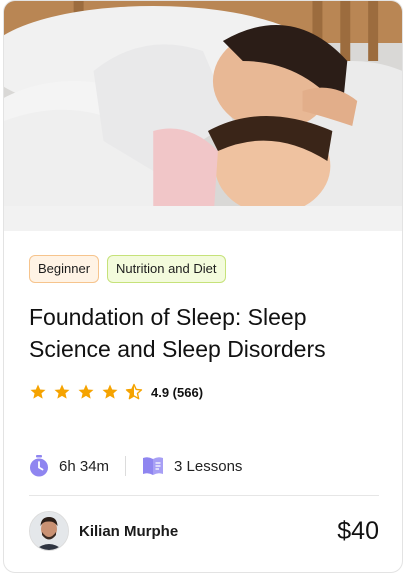  Describe the element at coordinates (126, 466) in the screenshot. I see `meta-divider` at that location.